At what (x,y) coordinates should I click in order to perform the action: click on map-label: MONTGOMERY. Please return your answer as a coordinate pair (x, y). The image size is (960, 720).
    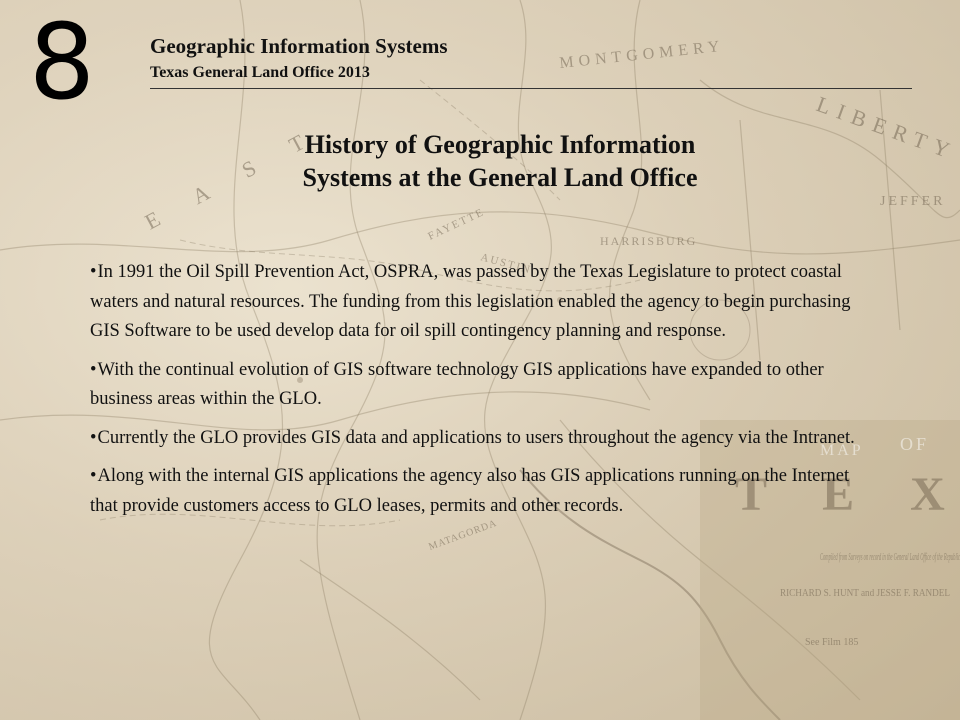
    Looking at the image, I should click on (642, 55).